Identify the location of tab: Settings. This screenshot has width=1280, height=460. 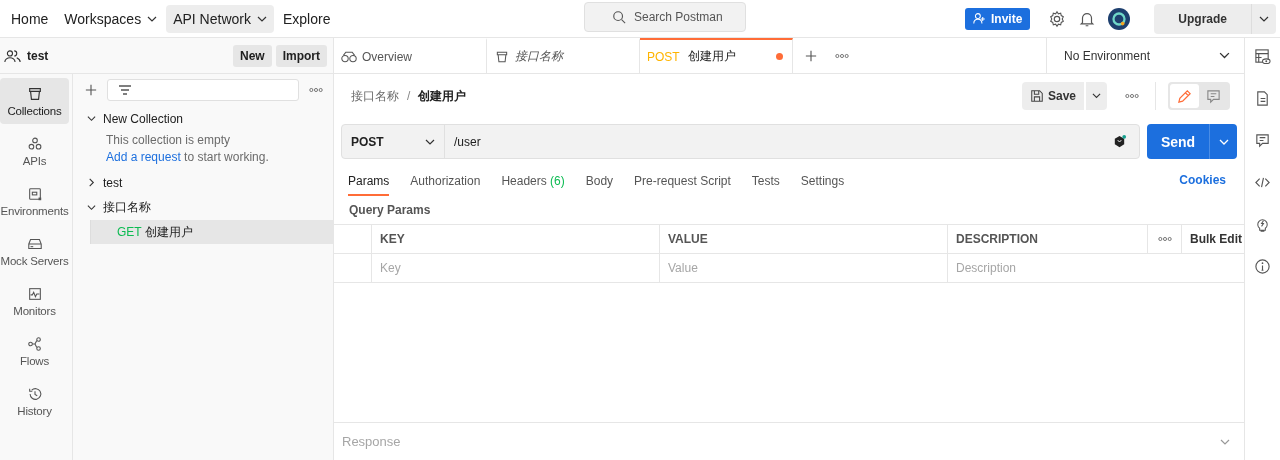
(822, 180).